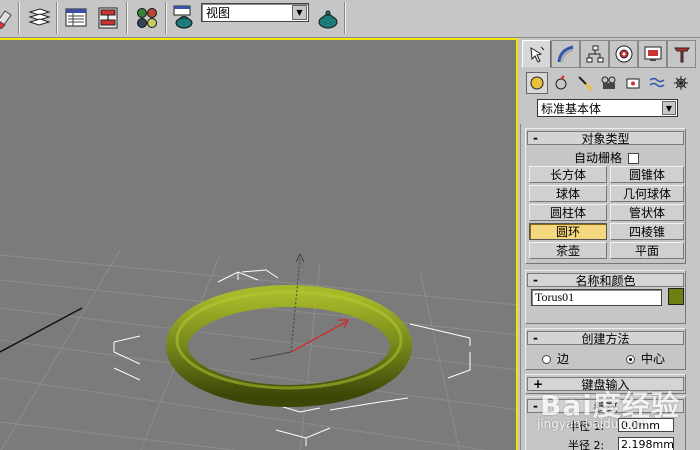  What do you see at coordinates (546, 359) in the screenshot?
I see `edge-radio` at bounding box center [546, 359].